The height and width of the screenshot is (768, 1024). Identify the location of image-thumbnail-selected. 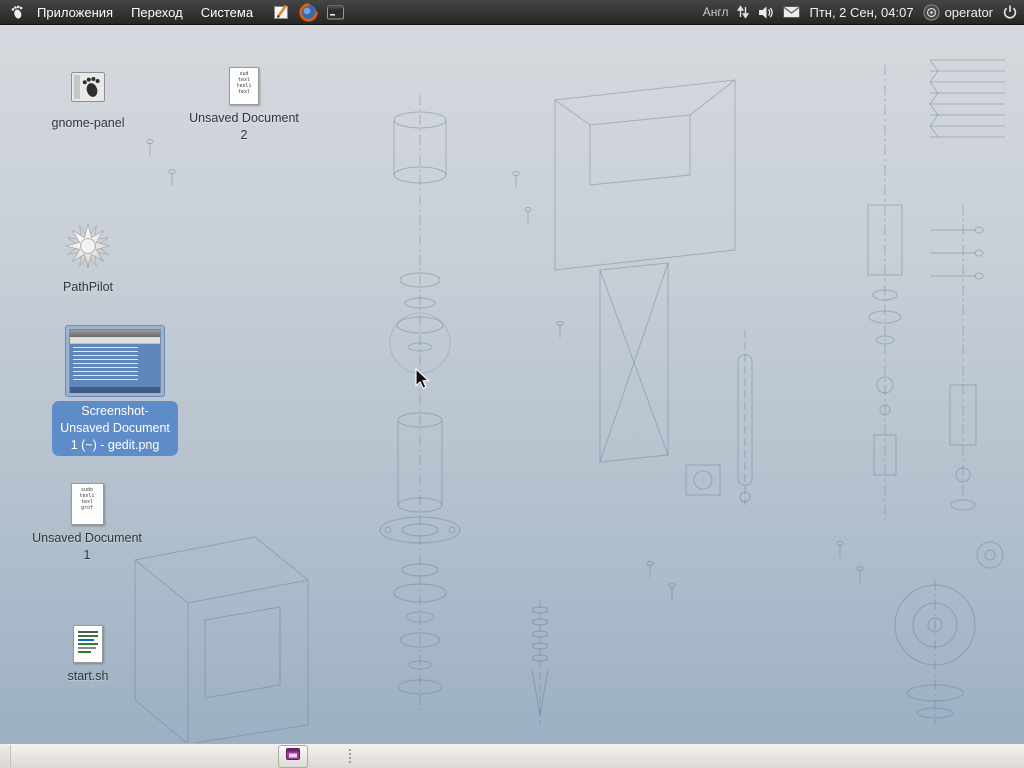
(115, 361).